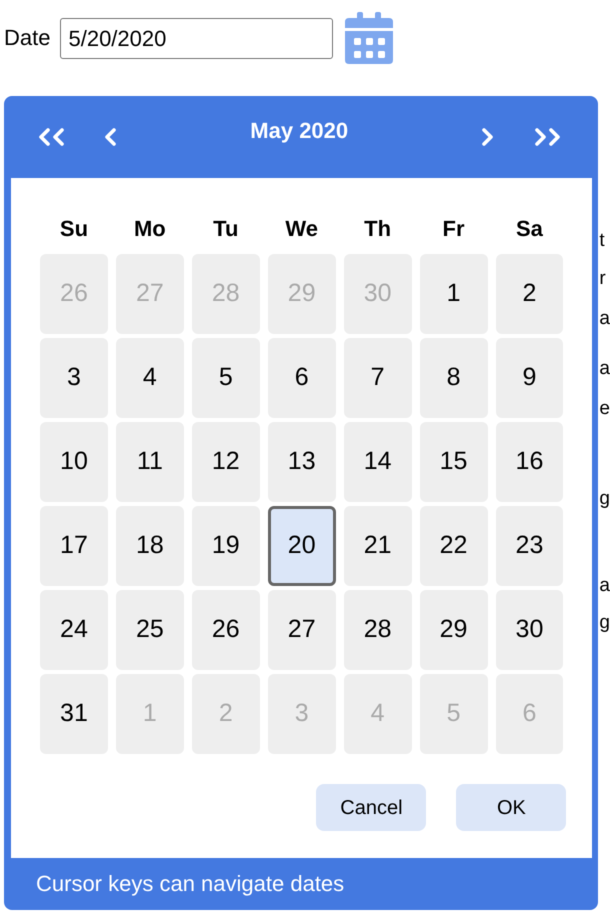  What do you see at coordinates (74, 462) in the screenshot?
I see `day-button: 10` at bounding box center [74, 462].